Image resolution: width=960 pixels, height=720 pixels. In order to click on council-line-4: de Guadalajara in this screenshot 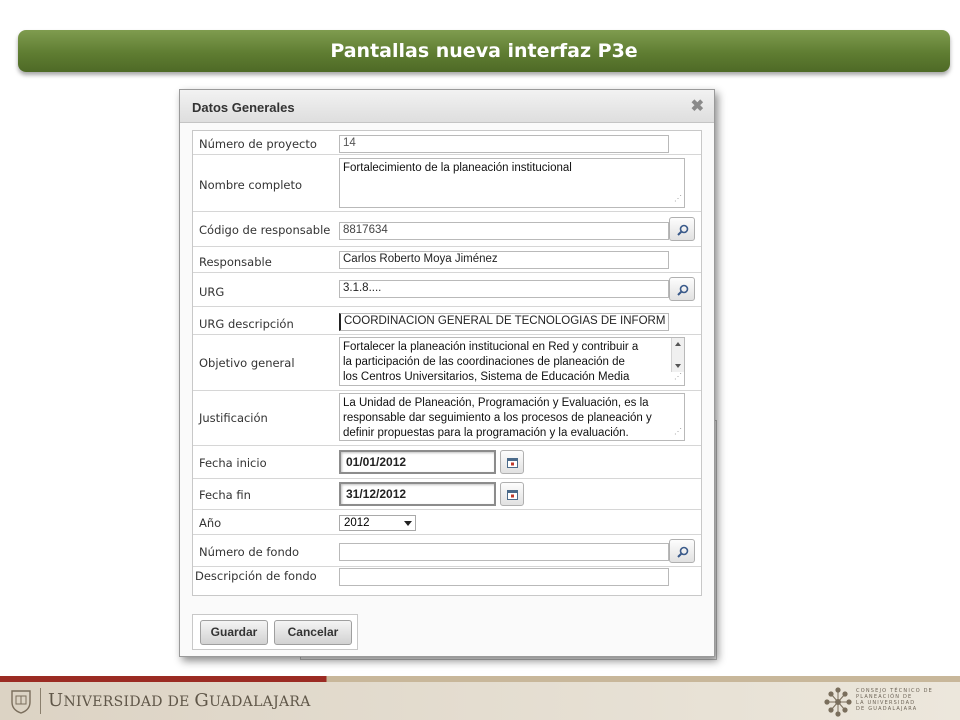, I will do `click(887, 709)`.